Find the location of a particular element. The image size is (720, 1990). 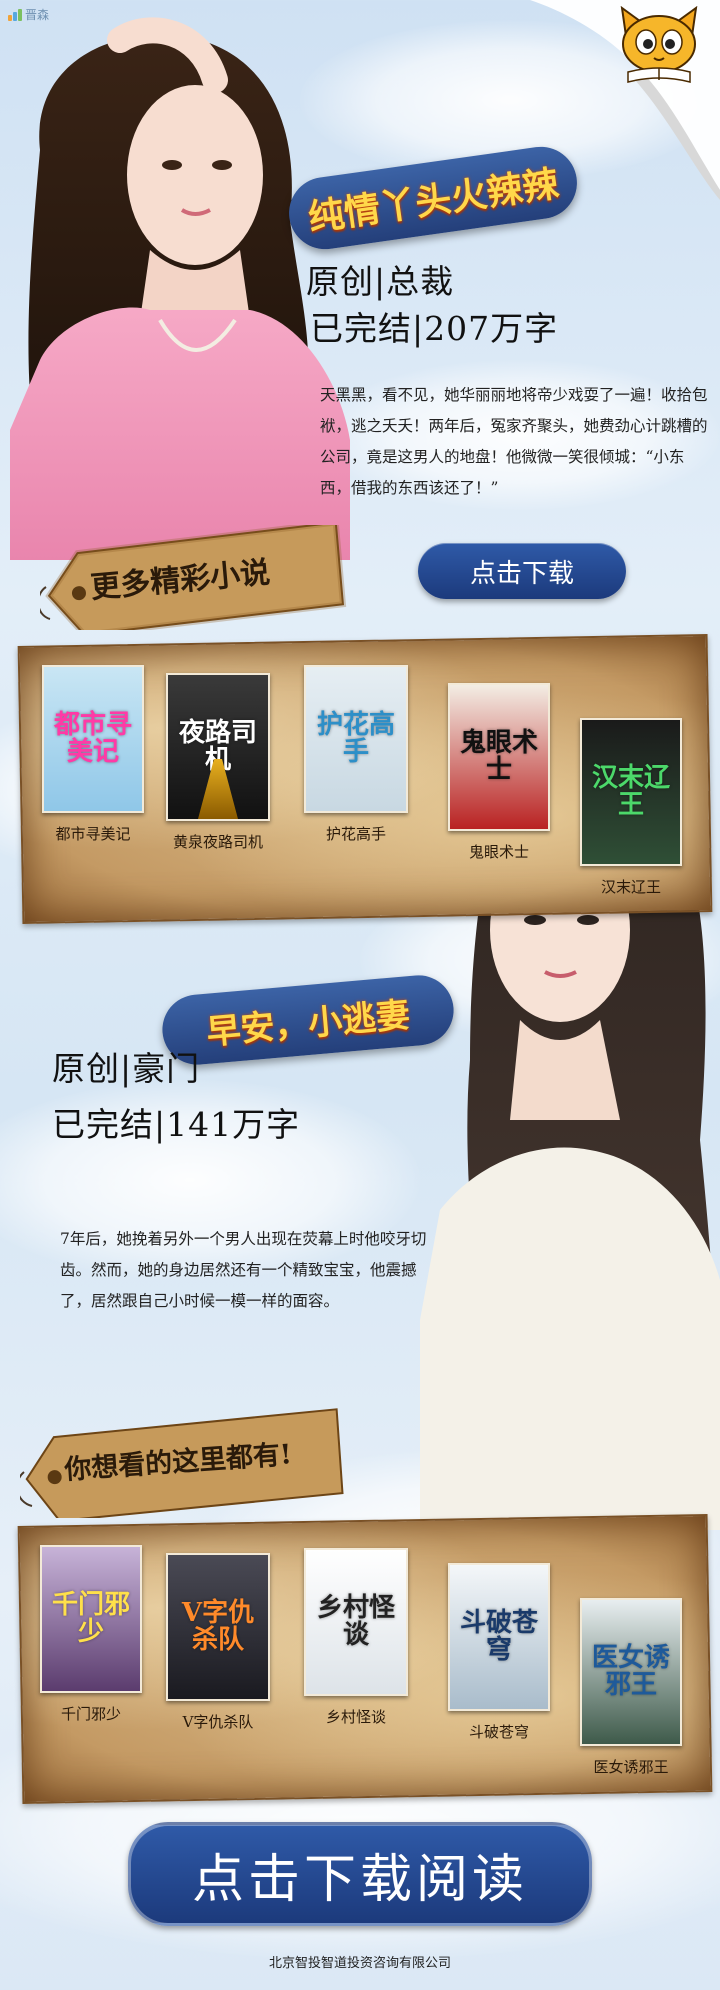

book-title: 斗破苍穹 is located at coordinates (499, 1731).